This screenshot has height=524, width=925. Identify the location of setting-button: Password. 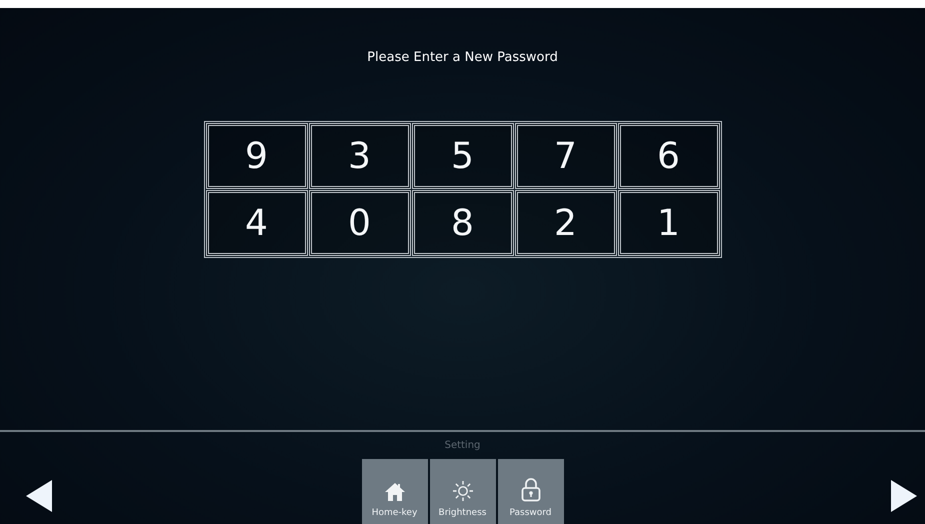
(531, 491).